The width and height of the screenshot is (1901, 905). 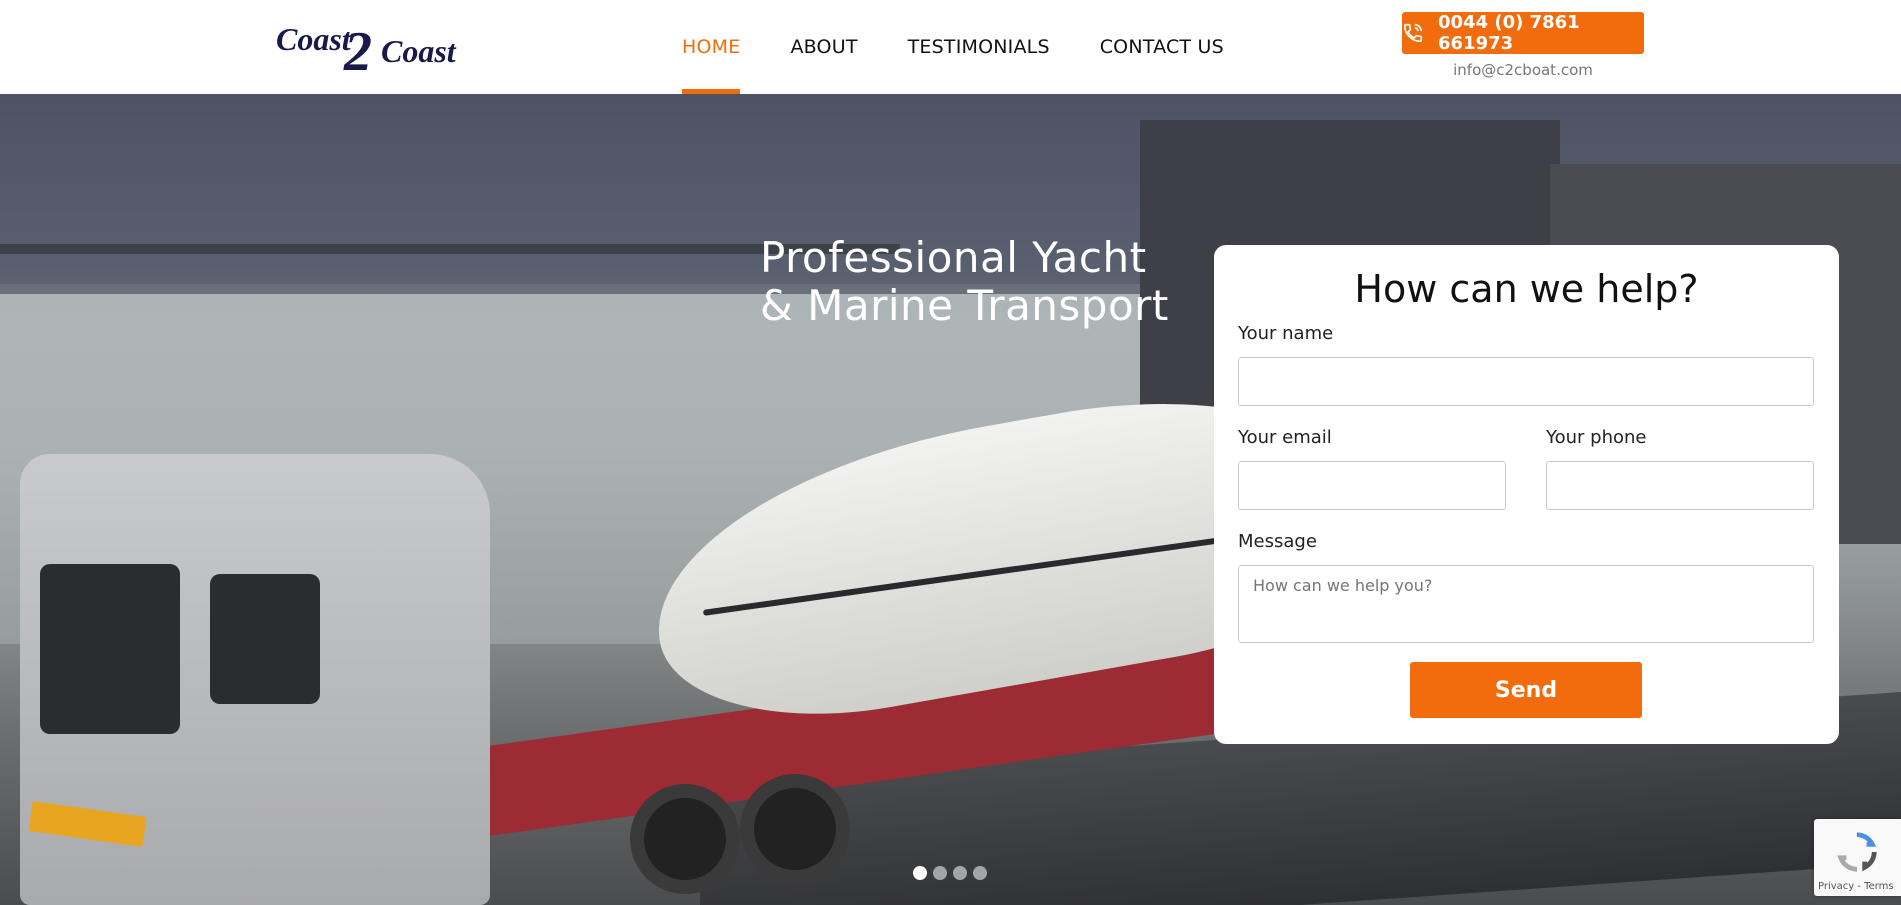 What do you see at coordinates (110, 649) in the screenshot?
I see `hero-truck-window` at bounding box center [110, 649].